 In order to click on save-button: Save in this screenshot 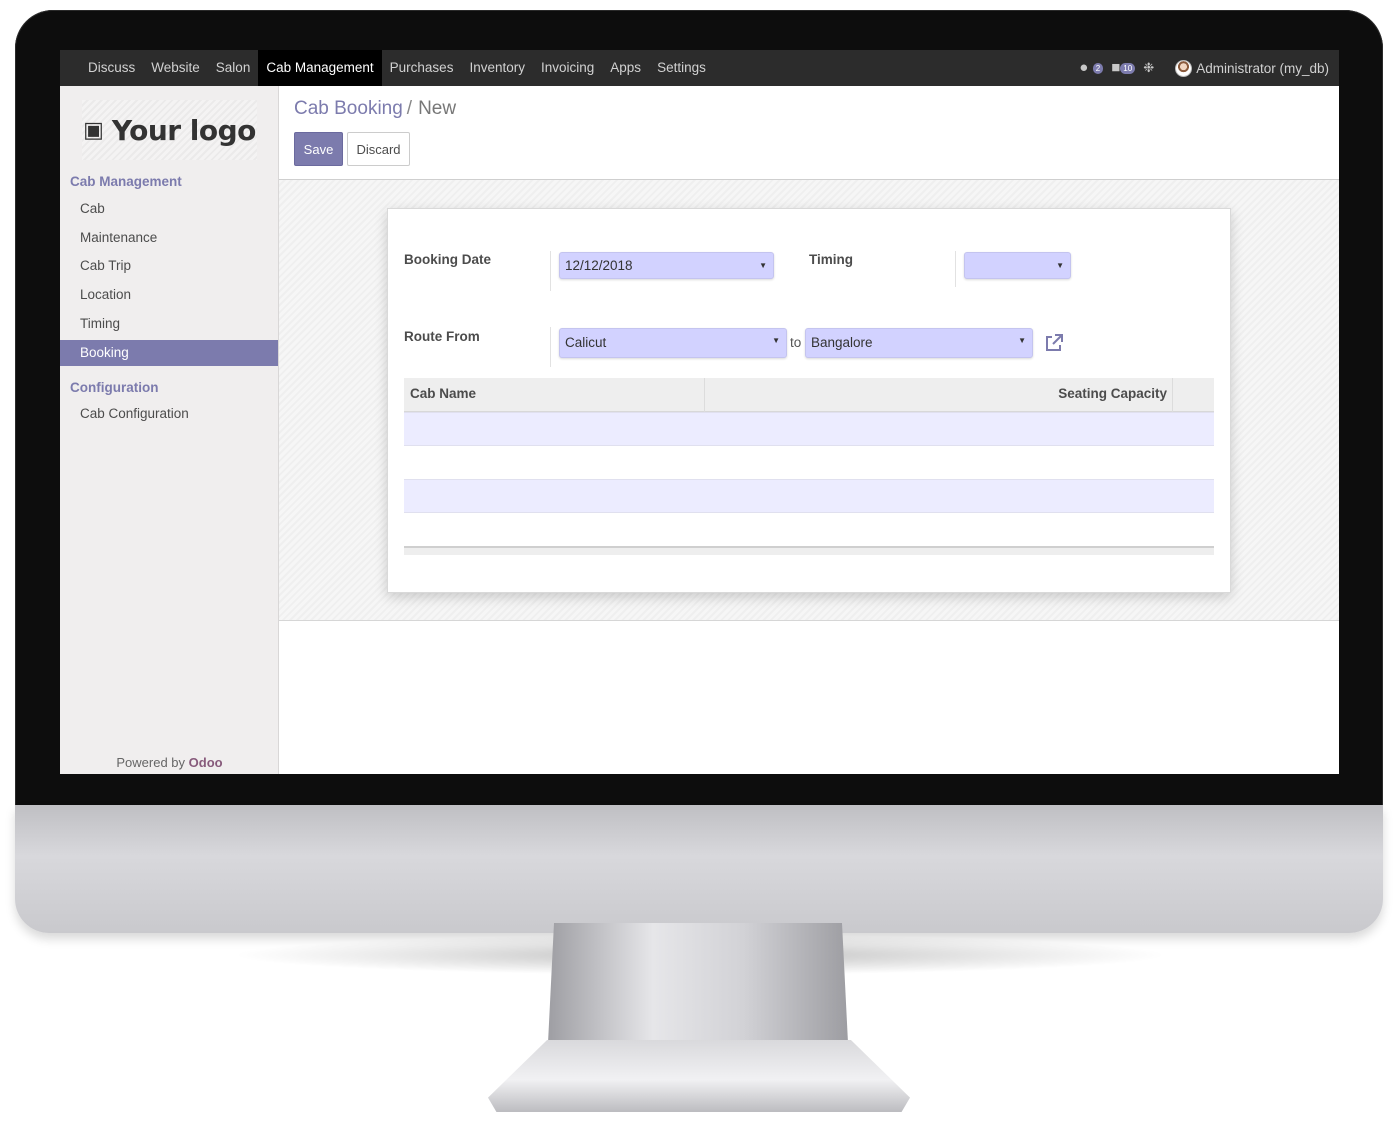, I will do `click(318, 149)`.